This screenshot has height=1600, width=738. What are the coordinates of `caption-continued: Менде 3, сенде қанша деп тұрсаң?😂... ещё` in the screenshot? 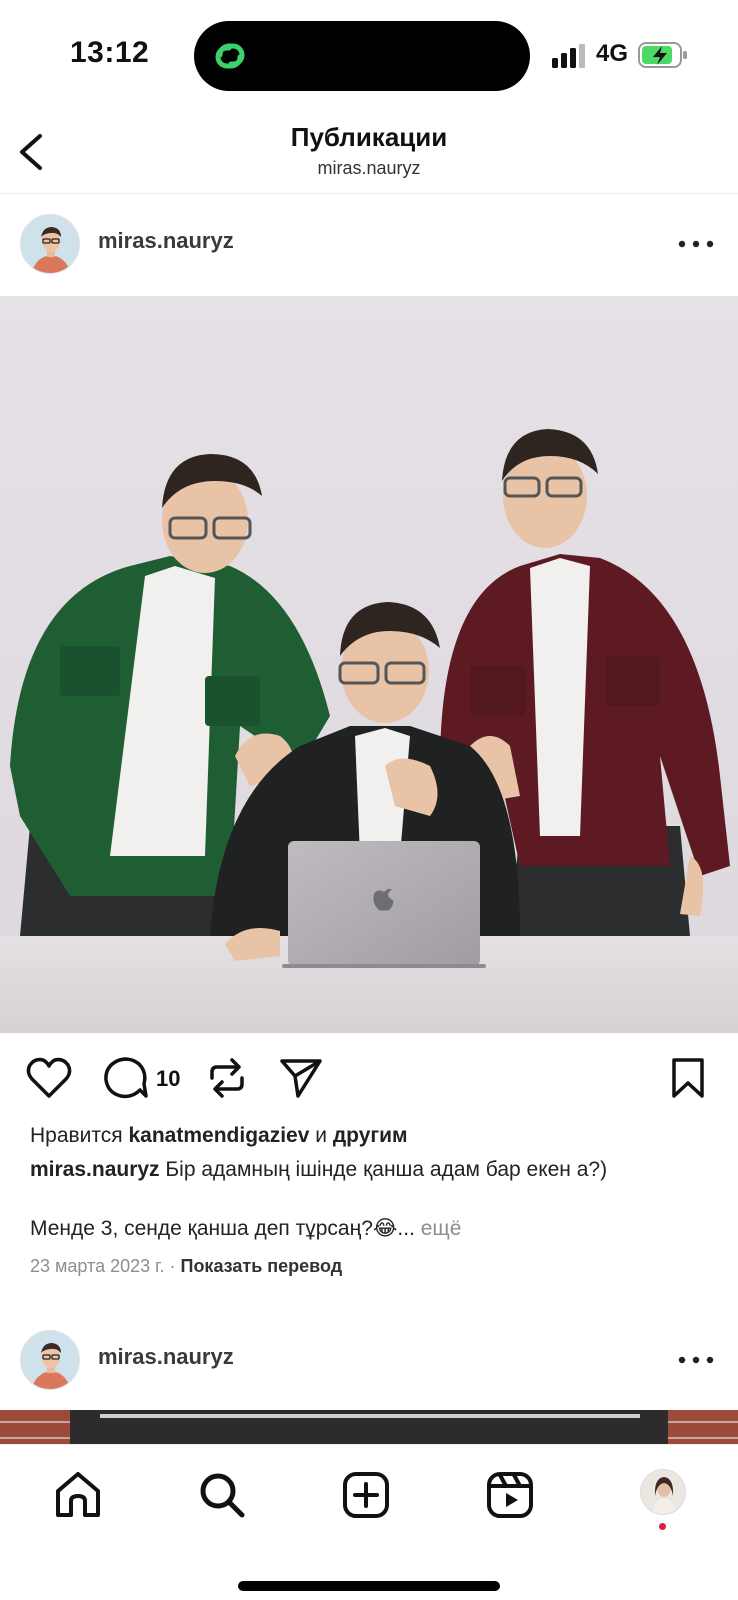 It's located at (375, 1228).